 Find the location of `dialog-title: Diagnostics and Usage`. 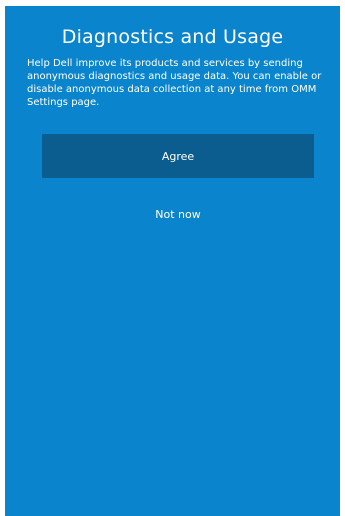

dialog-title: Diagnostics and Usage is located at coordinates (172, 37).